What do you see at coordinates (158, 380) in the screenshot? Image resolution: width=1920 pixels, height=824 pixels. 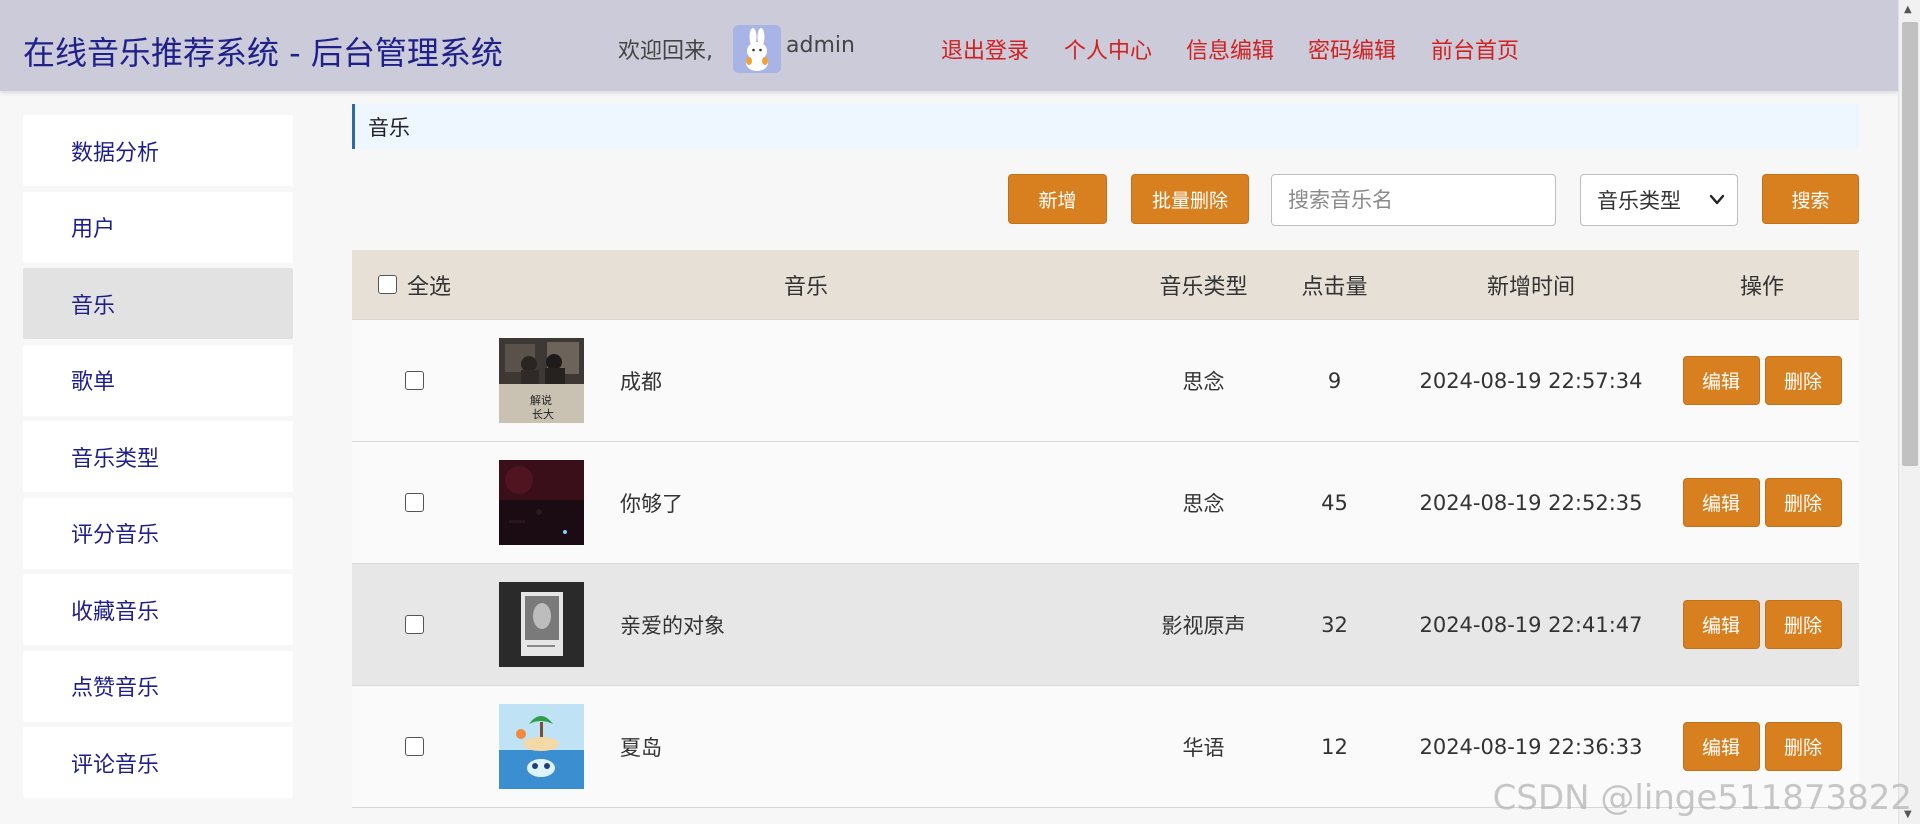 I see `sidebar-item-playlists: 歌单` at bounding box center [158, 380].